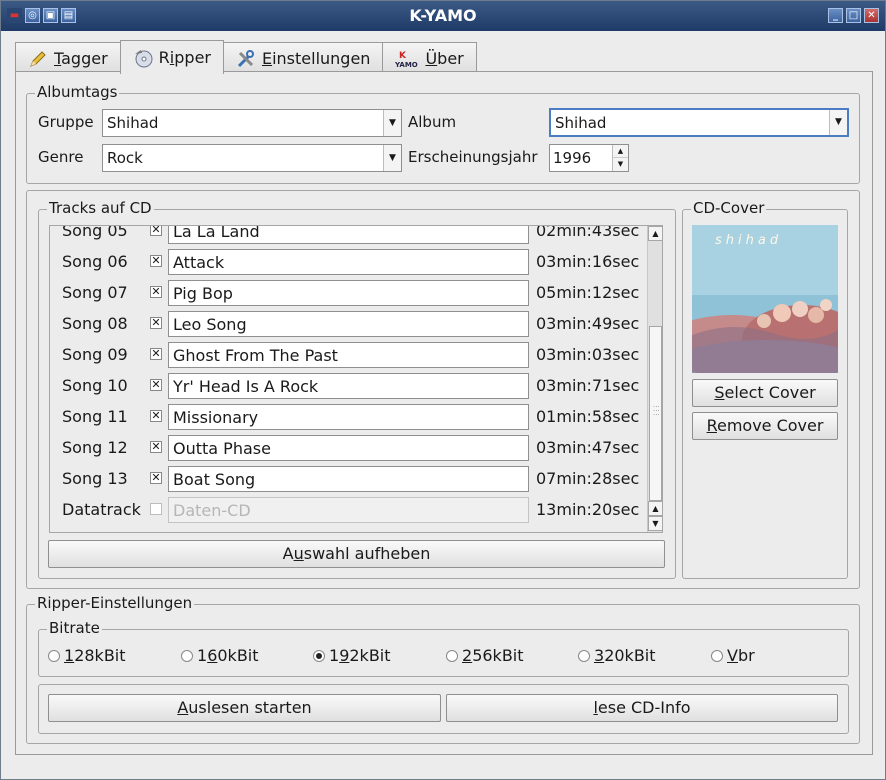  I want to click on tab-bar: Tagger Ripper Einstellungen K YAMO Über, so click(246, 57).